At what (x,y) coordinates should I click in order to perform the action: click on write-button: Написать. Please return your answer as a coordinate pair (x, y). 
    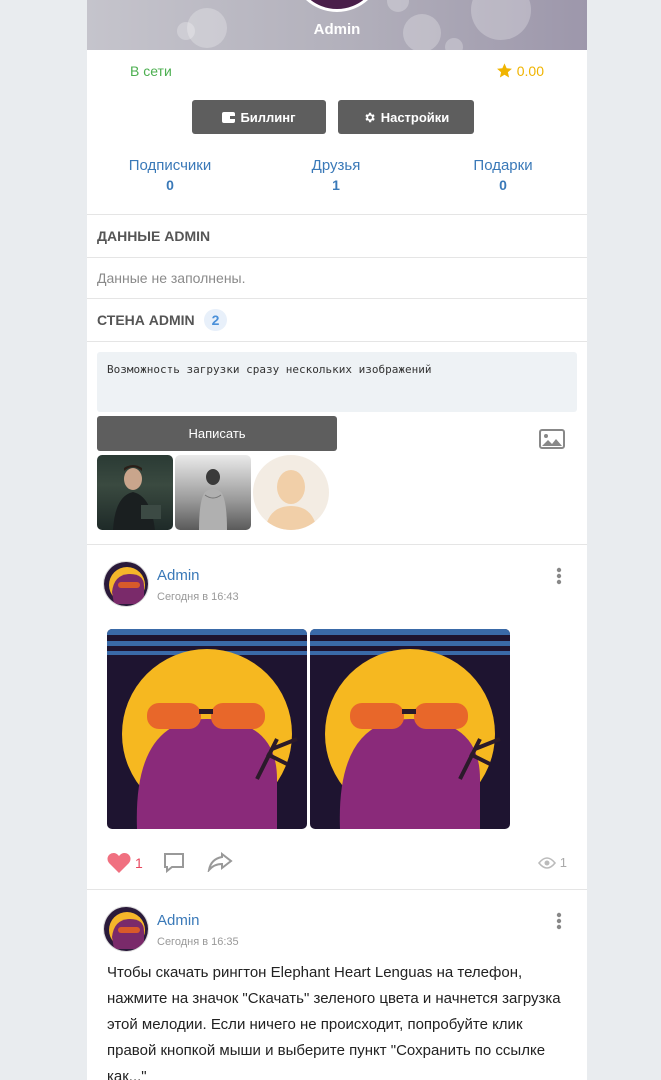
    Looking at the image, I should click on (217, 433).